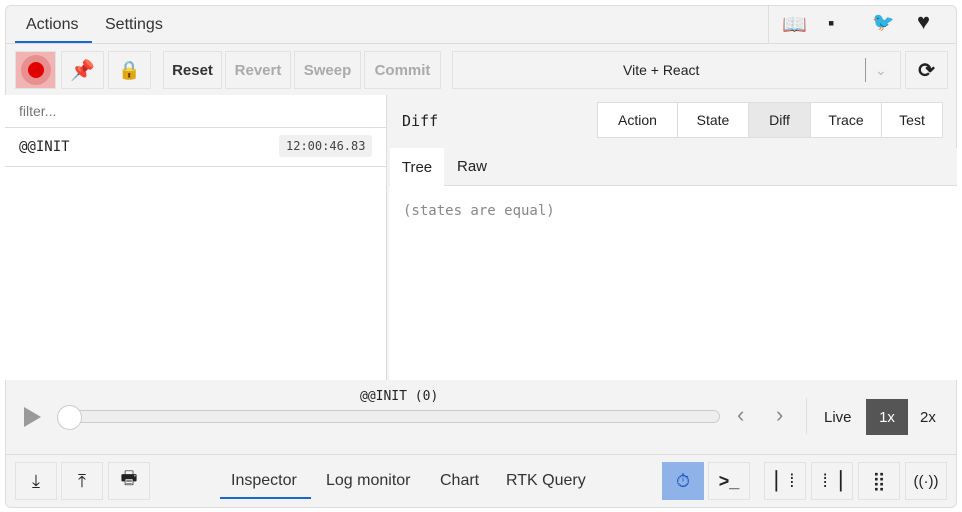 The width and height of the screenshot is (962, 512). What do you see at coordinates (399, 396) in the screenshot?
I see `slider-label: @@INIT (0)` at bounding box center [399, 396].